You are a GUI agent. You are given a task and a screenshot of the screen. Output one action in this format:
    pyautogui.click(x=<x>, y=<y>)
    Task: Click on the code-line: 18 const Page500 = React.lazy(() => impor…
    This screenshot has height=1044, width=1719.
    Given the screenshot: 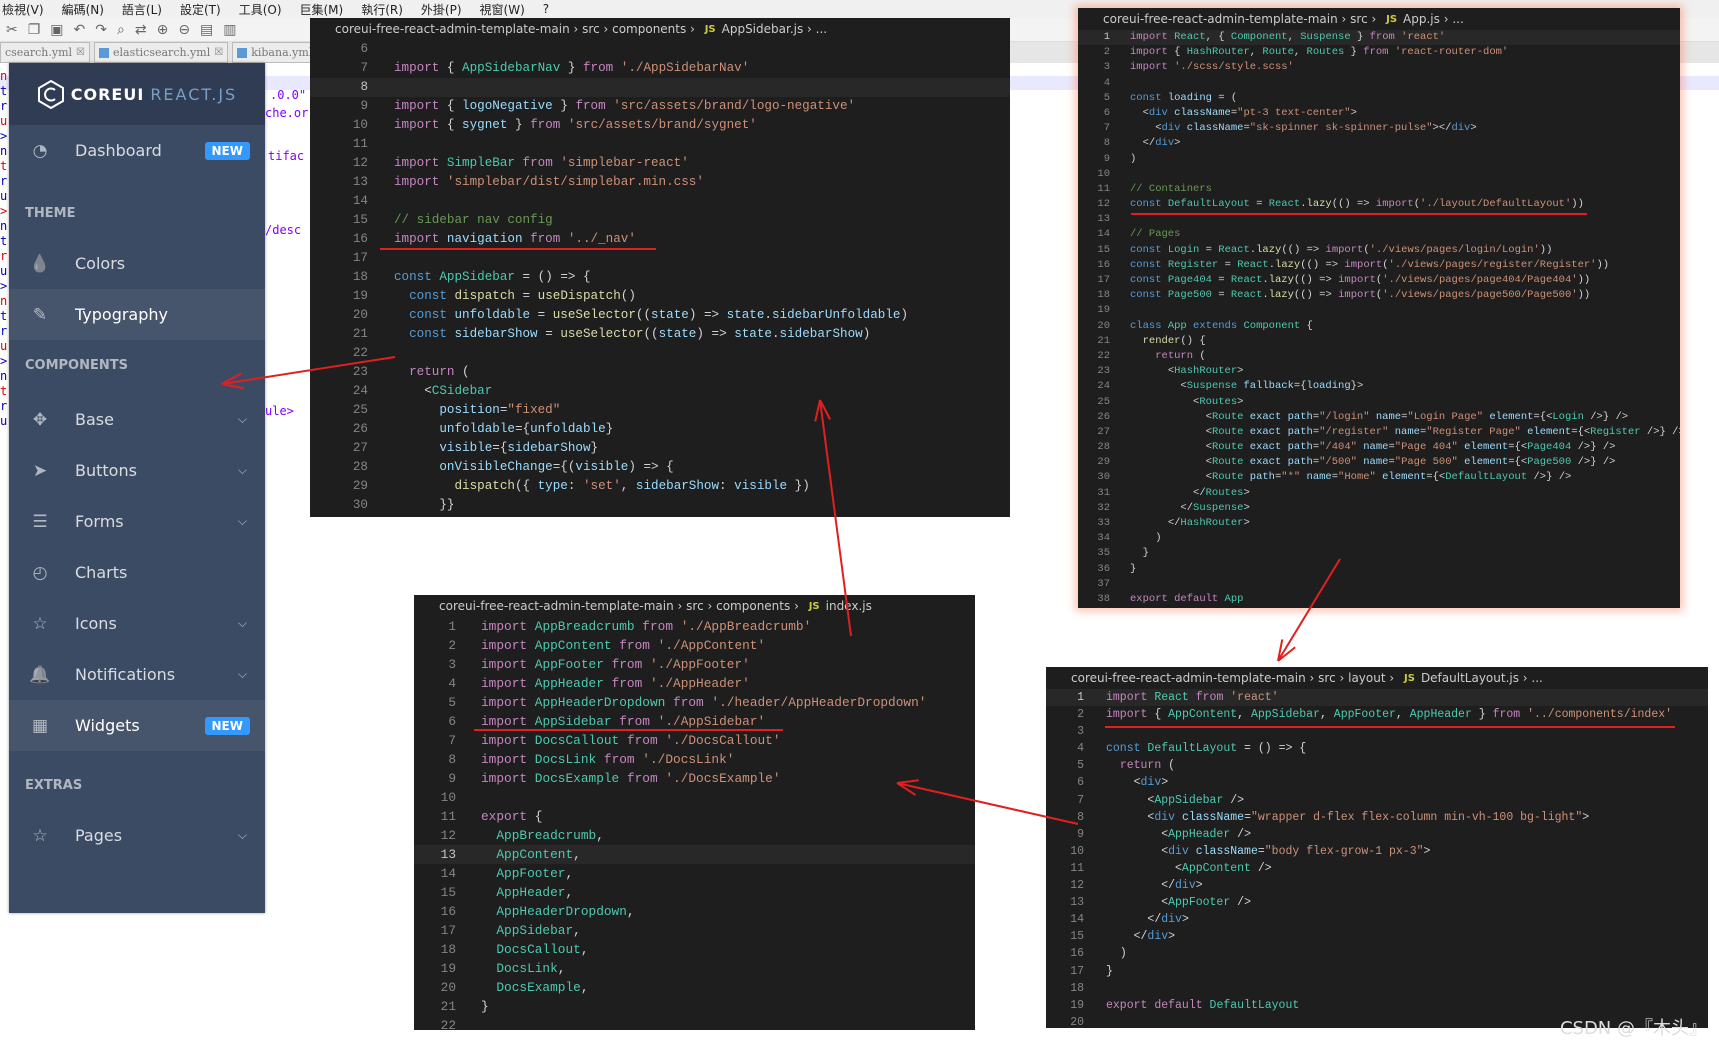 What is the action you would take?
    pyautogui.click(x=1379, y=295)
    